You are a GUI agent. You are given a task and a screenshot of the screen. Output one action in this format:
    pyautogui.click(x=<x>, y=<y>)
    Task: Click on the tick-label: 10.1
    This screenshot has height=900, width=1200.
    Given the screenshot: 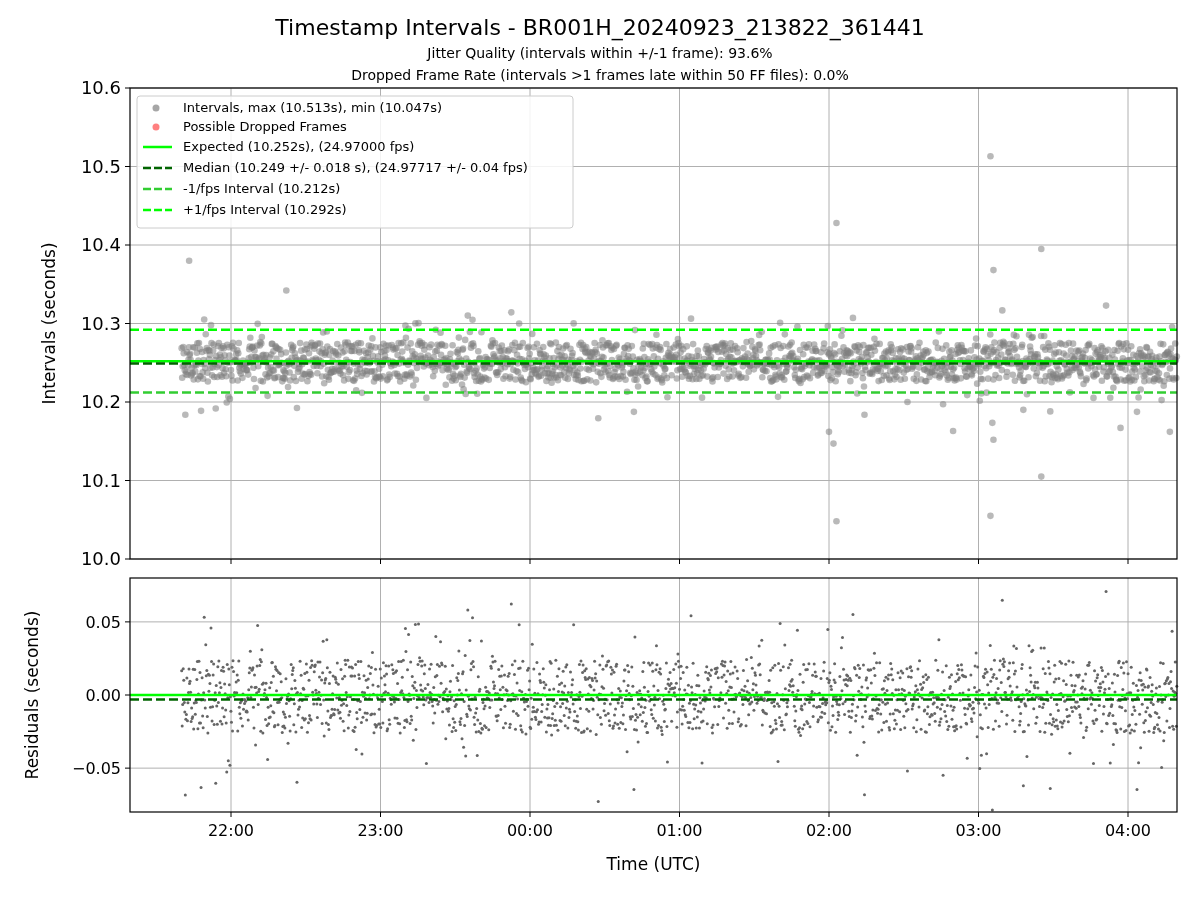 What is the action you would take?
    pyautogui.click(x=100, y=480)
    